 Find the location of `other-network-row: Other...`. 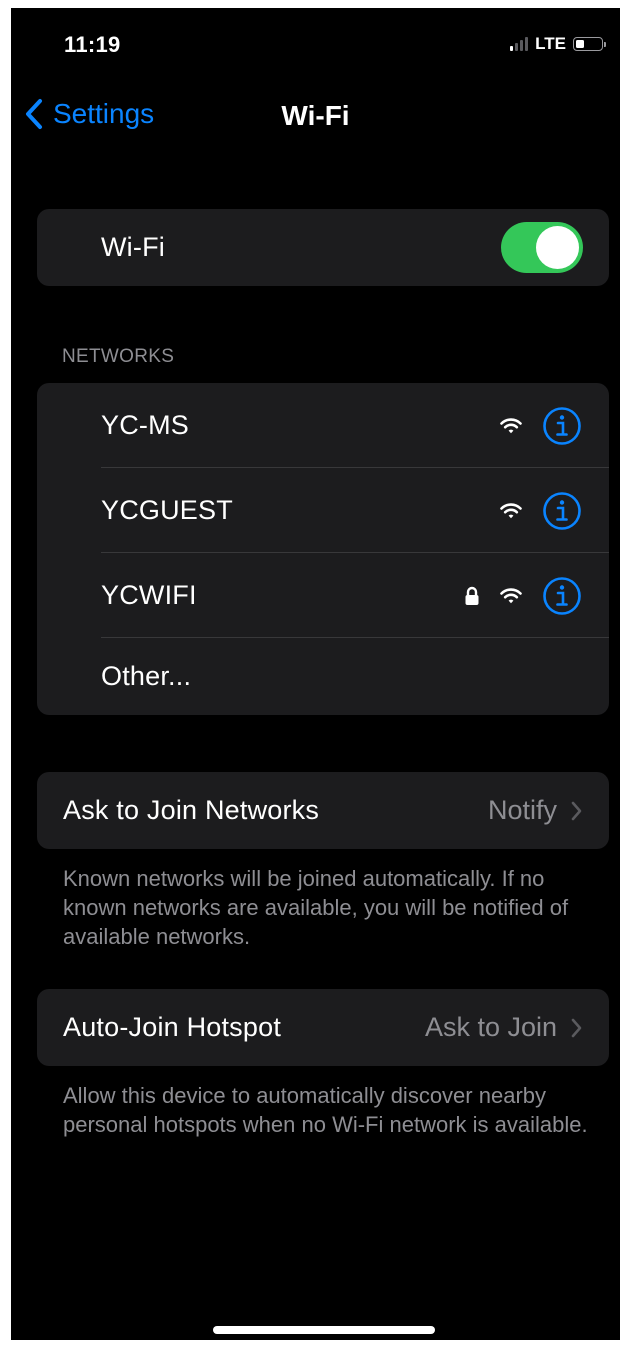

other-network-row: Other... is located at coordinates (323, 676).